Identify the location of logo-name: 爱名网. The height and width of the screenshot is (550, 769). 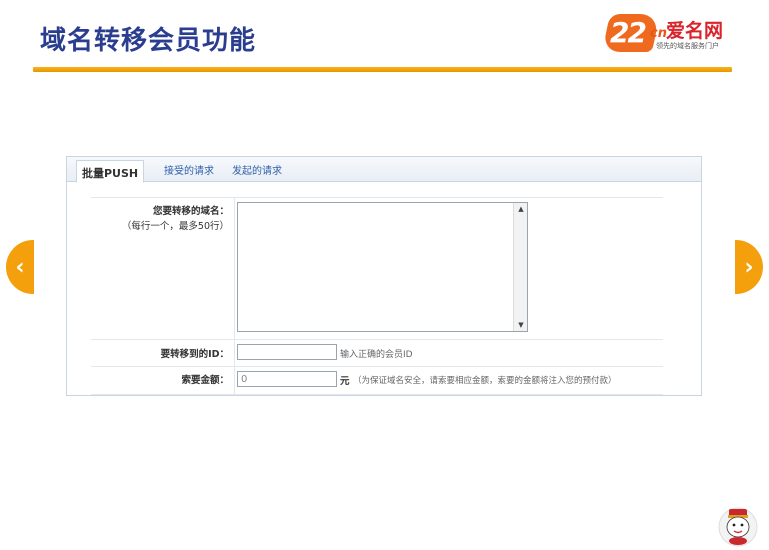
(695, 31).